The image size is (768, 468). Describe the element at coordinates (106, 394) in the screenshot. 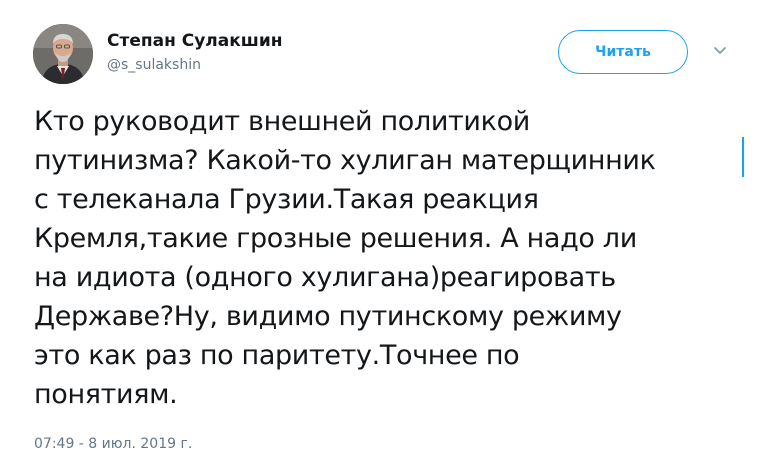

I see `tweet-line: понятиям.` at that location.